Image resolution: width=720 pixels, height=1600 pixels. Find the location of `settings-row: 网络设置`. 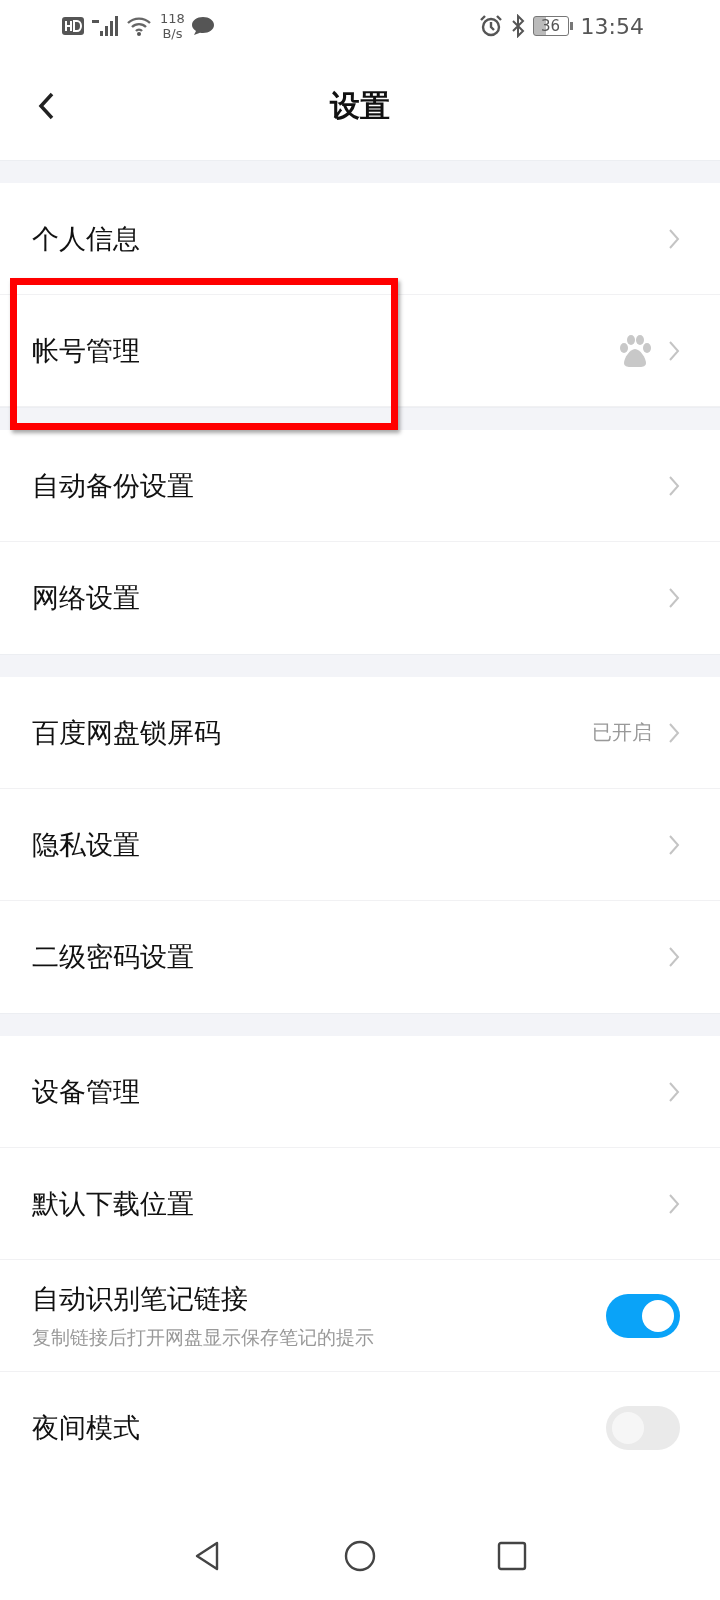

settings-row: 网络设置 is located at coordinates (360, 598).